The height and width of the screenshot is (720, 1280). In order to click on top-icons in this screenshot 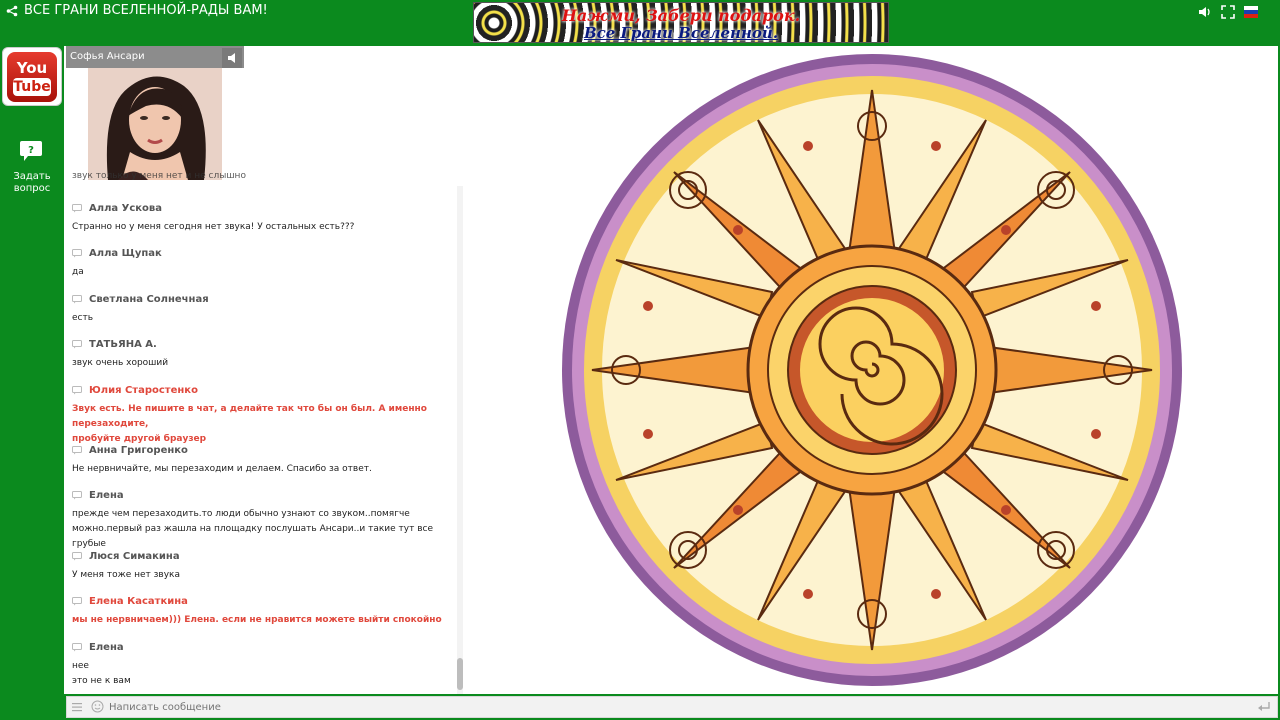, I will do `click(1228, 12)`.